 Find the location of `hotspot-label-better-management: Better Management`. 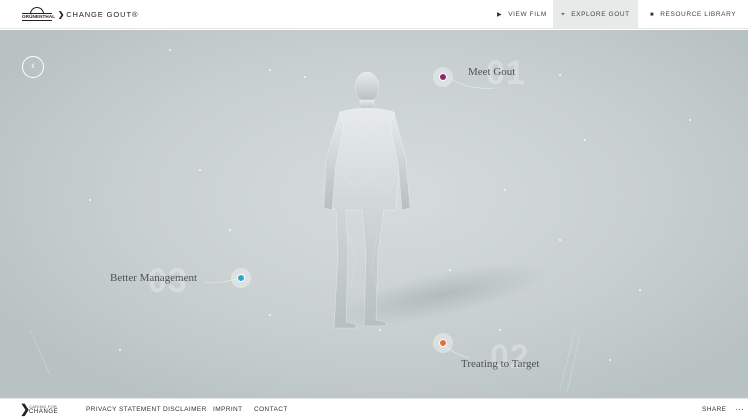

hotspot-label-better-management: Better Management is located at coordinates (153, 278).